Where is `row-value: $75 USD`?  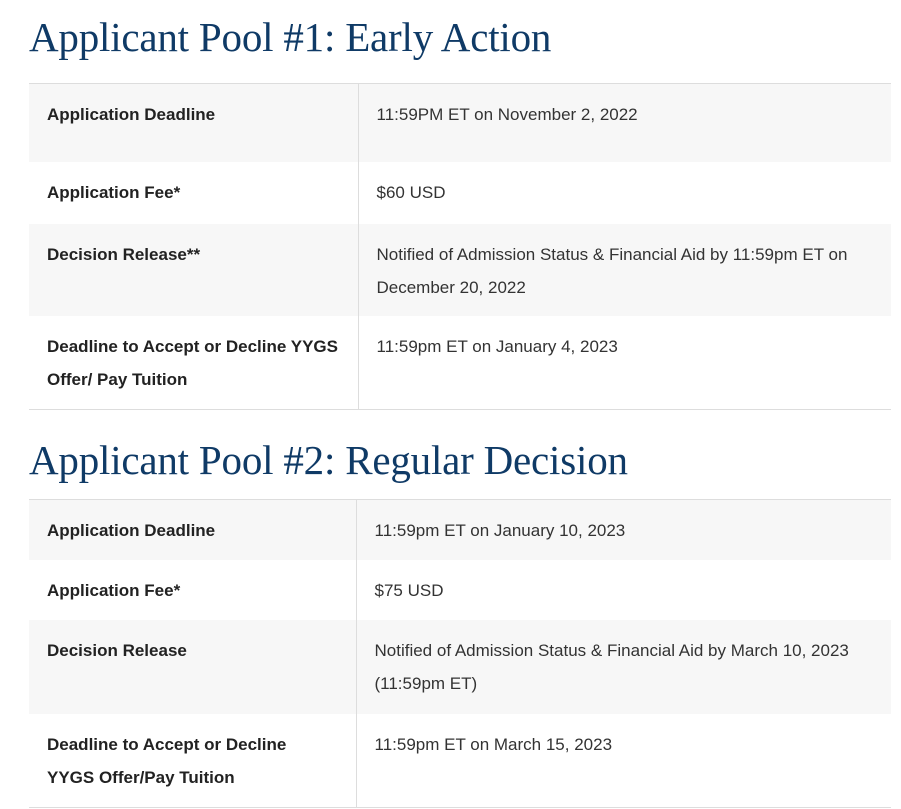
row-value: $75 USD is located at coordinates (623, 589).